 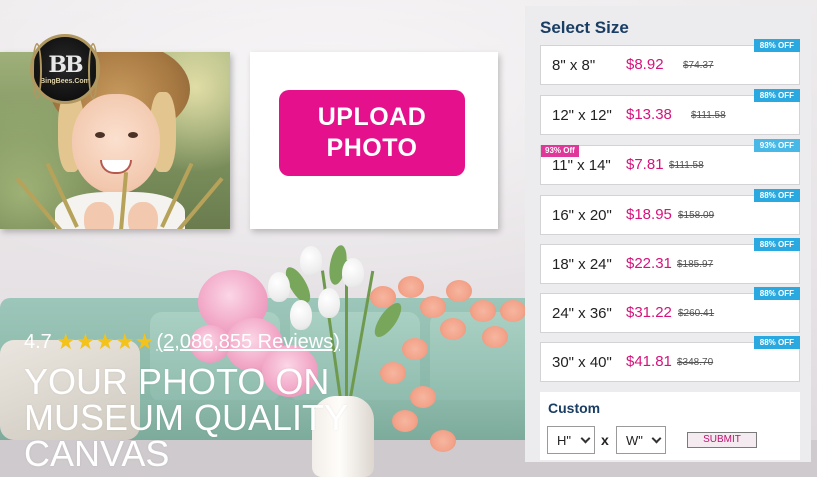 I want to click on child-face, so click(x=116, y=144).